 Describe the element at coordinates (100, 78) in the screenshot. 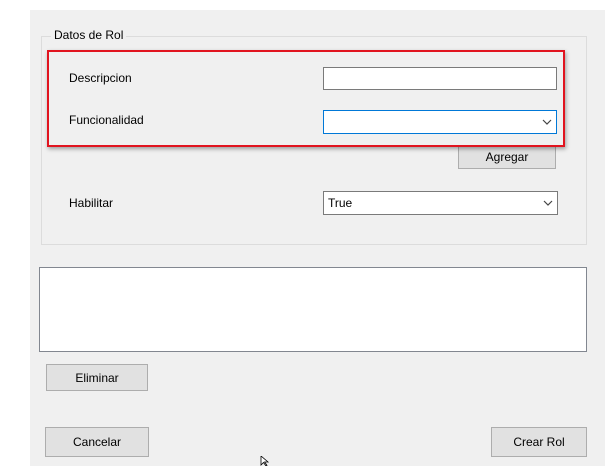

I see `descripcion-label: Descripcion` at that location.